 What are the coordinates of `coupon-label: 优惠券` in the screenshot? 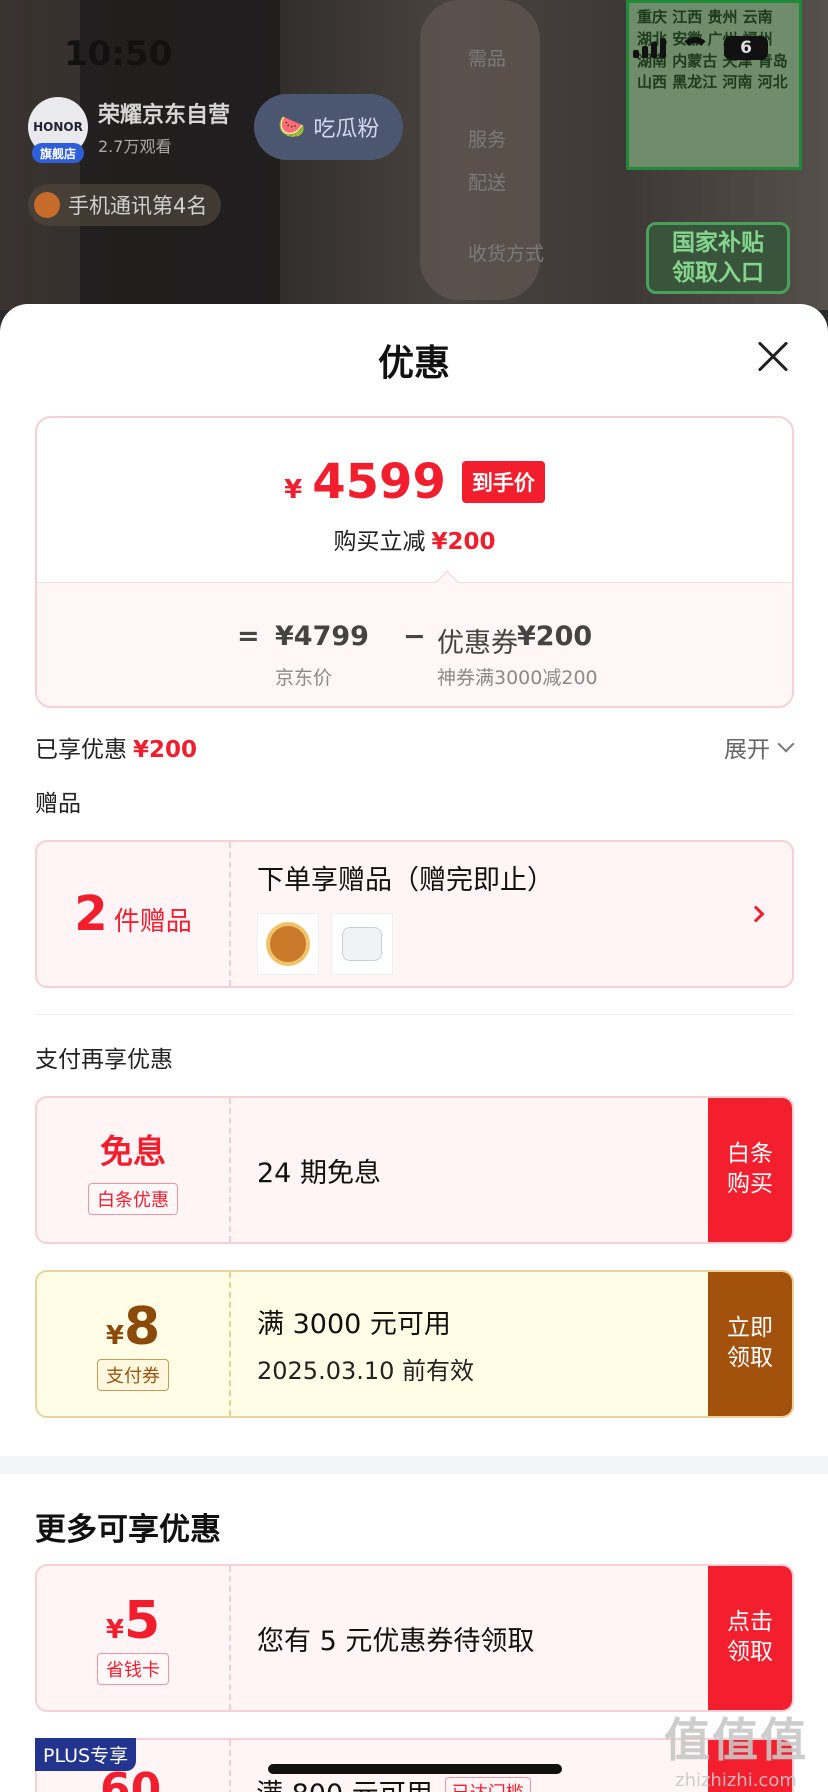 It's located at (477, 643).